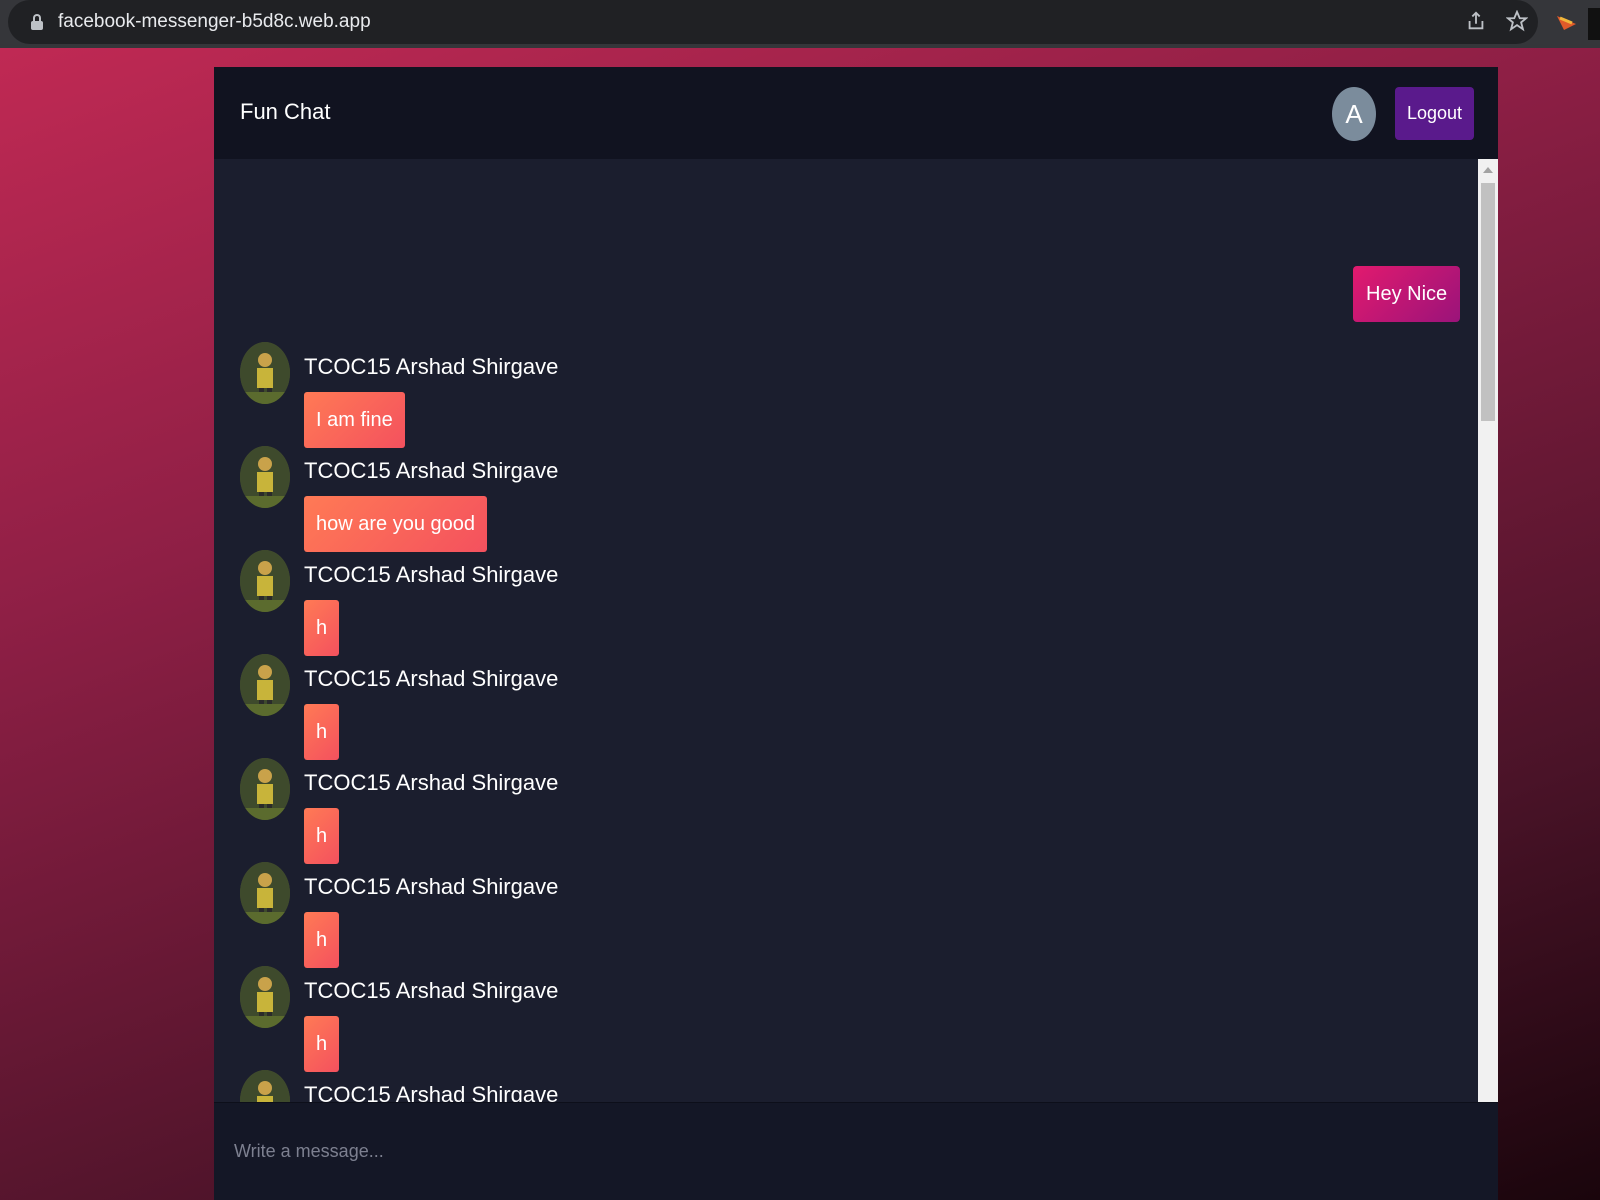 This screenshot has width=1600, height=1200. I want to click on received-message-bubble: how are you good, so click(396, 524).